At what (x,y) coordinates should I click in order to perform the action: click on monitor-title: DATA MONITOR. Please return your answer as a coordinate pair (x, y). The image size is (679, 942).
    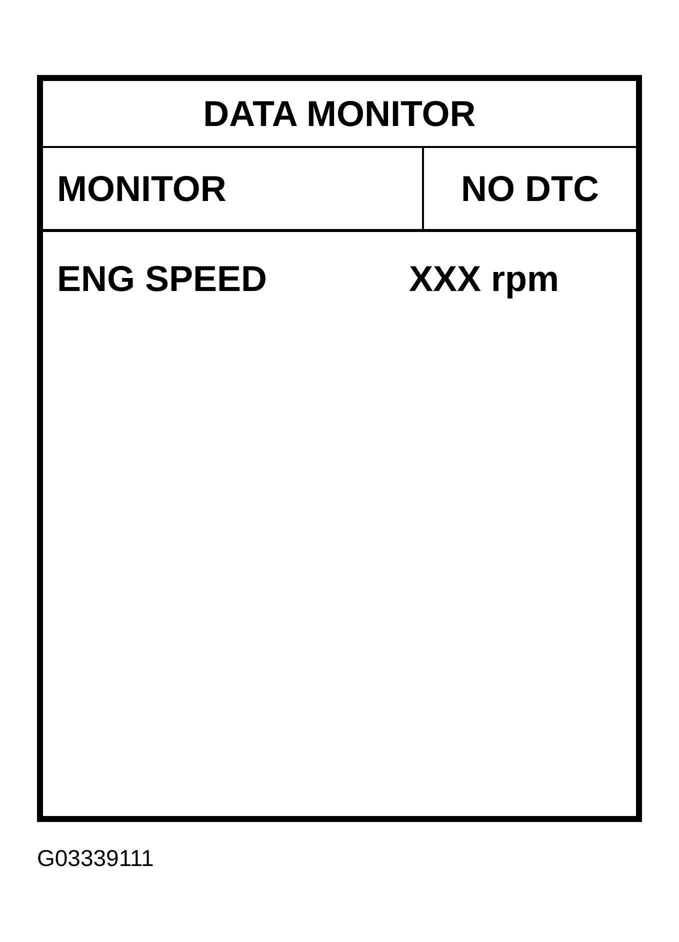
    Looking at the image, I should click on (339, 114).